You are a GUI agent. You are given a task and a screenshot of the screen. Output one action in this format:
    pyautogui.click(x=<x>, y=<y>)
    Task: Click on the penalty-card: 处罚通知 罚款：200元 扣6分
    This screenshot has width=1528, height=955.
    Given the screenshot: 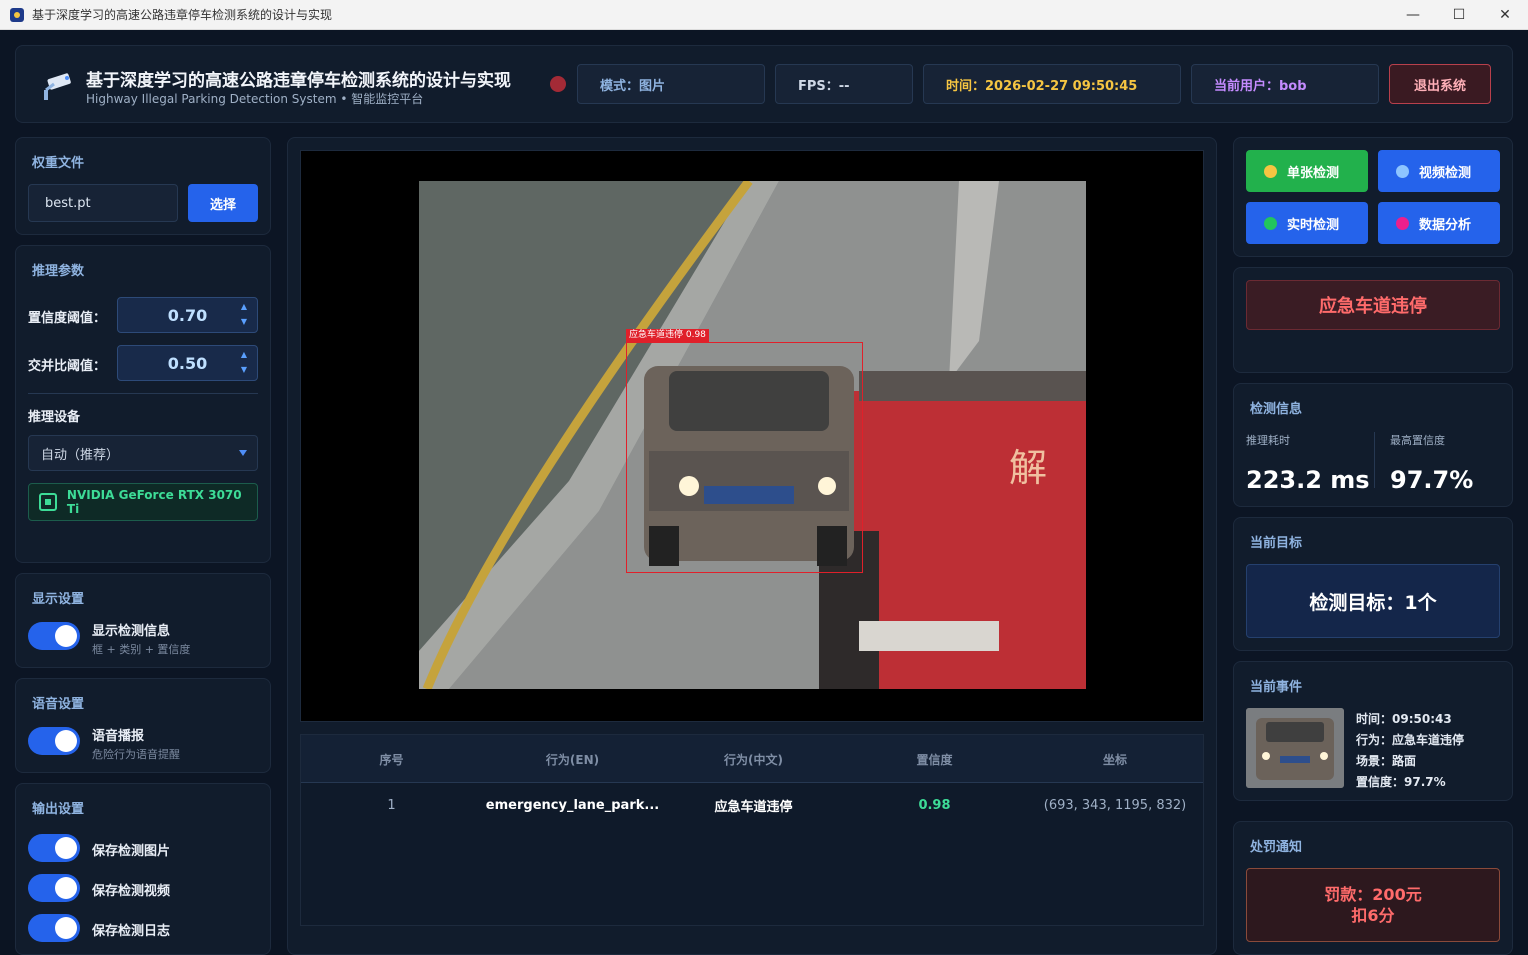 What is the action you would take?
    pyautogui.click(x=1373, y=888)
    